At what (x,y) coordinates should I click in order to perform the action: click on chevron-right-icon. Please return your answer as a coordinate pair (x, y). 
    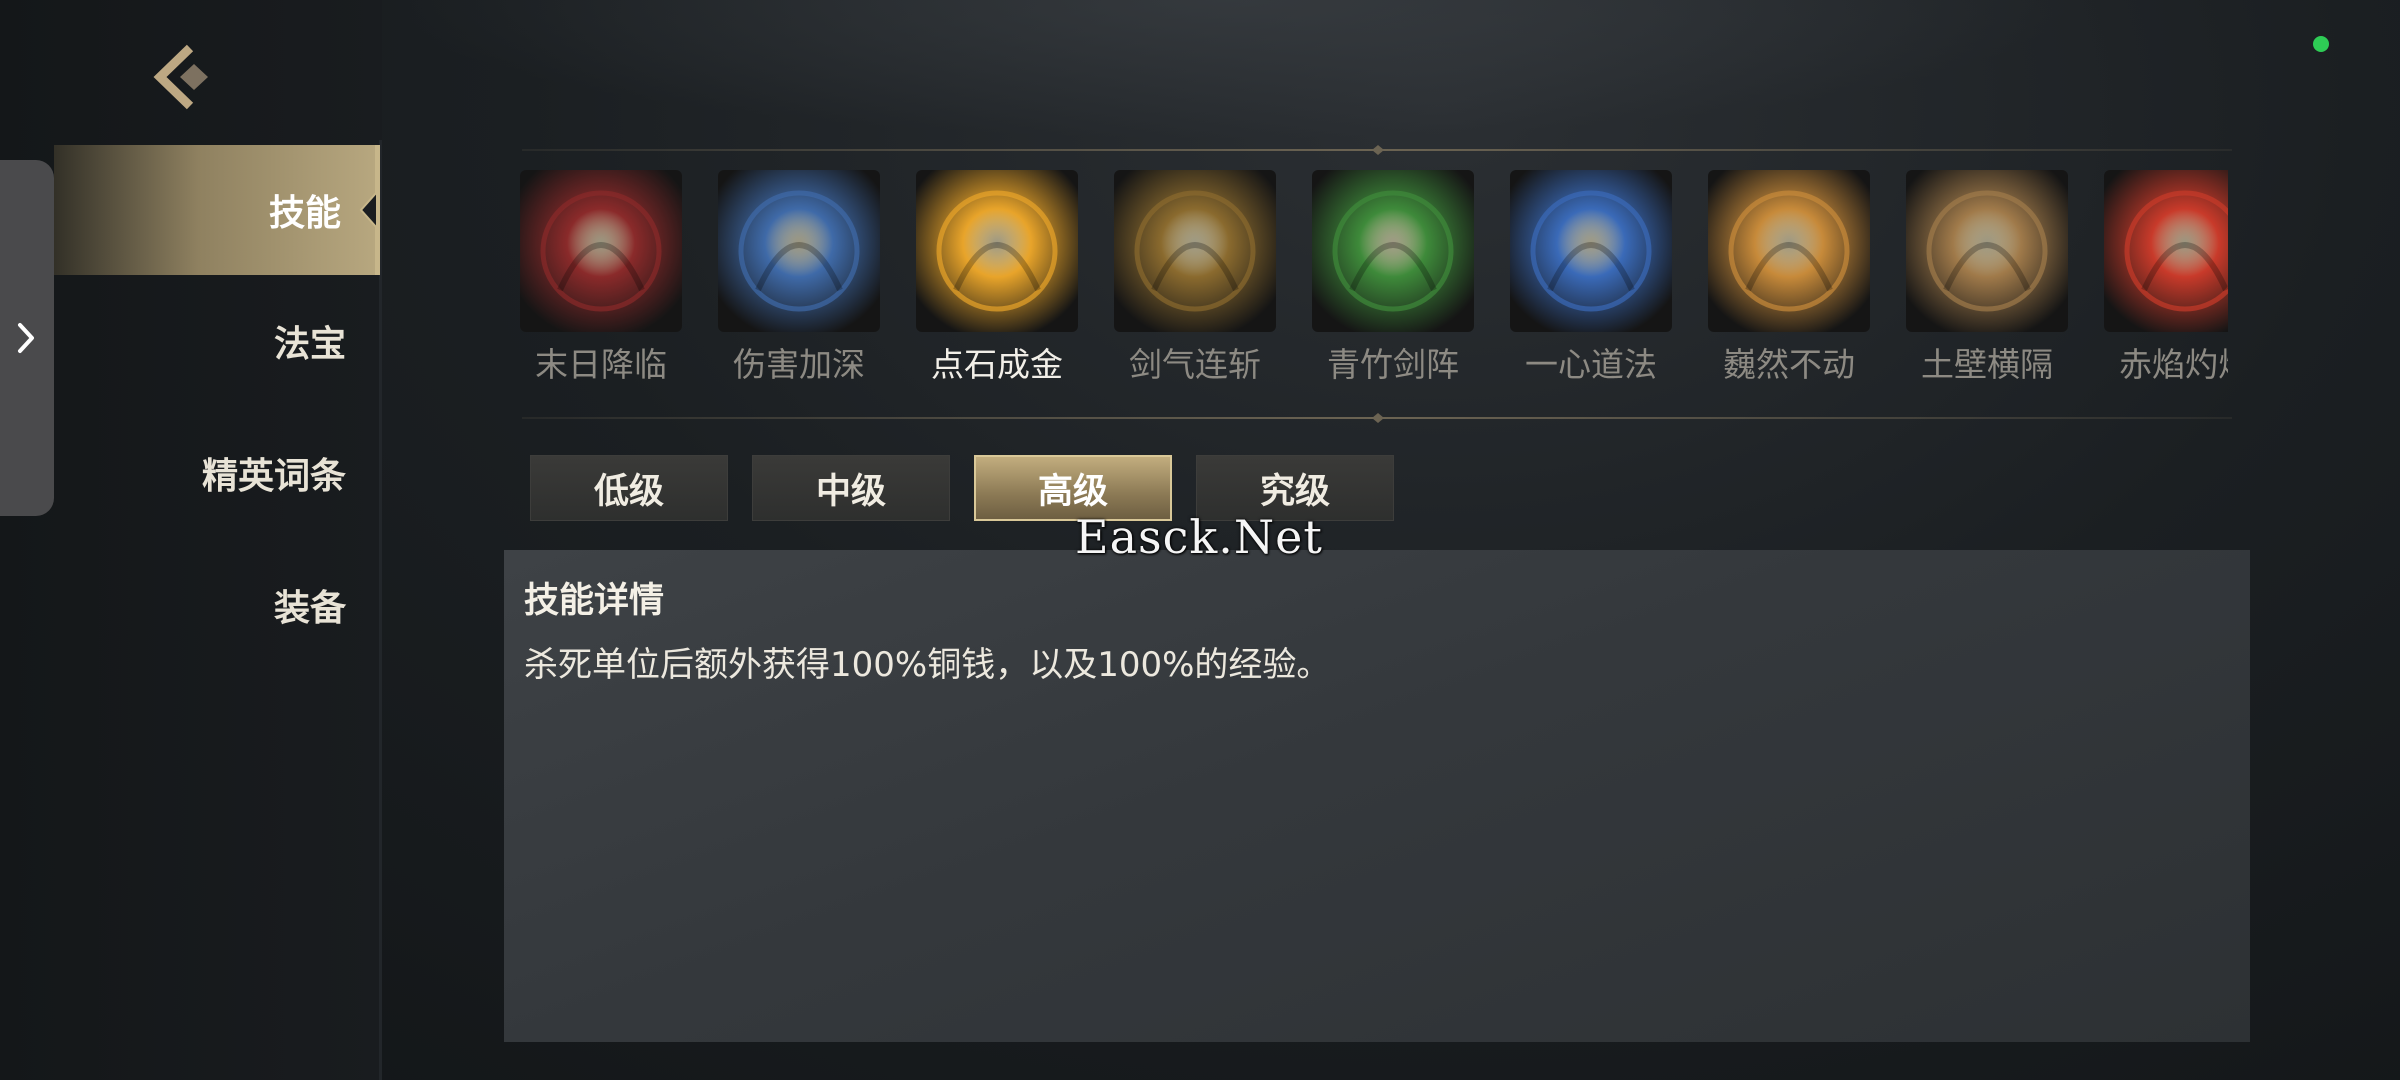
    Looking at the image, I should click on (26, 338).